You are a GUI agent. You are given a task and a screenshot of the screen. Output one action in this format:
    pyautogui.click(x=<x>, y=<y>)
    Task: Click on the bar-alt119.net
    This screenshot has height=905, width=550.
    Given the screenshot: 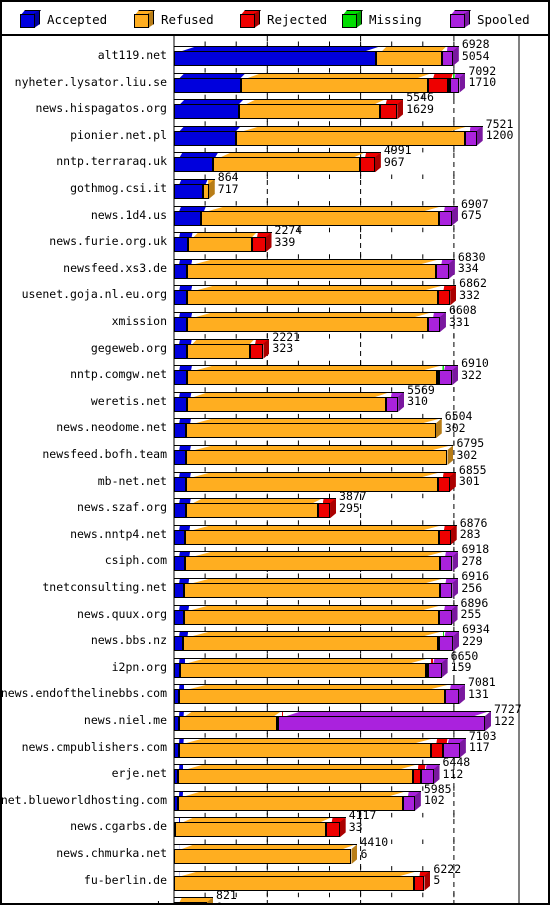 What is the action you would take?
    pyautogui.click(x=316, y=56)
    